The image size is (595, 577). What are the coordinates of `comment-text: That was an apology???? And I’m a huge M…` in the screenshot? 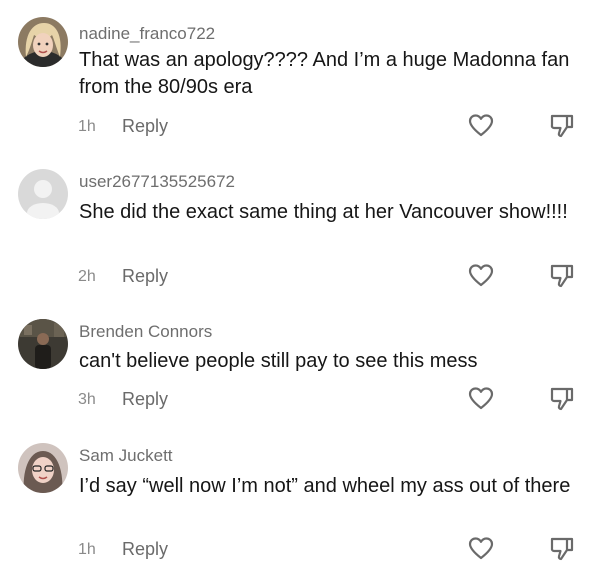 It's located at (324, 73).